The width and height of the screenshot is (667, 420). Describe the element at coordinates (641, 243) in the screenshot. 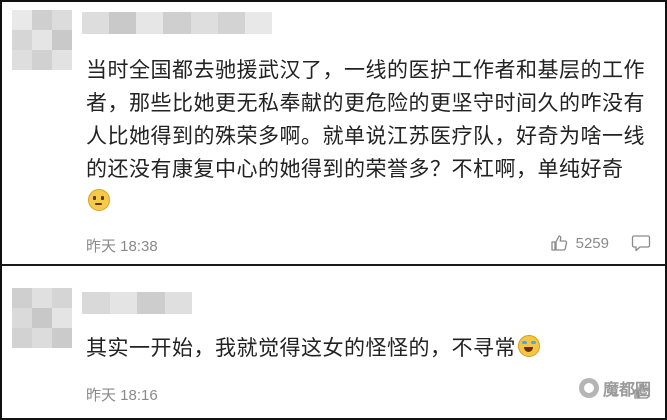

I see `reply-icon` at that location.